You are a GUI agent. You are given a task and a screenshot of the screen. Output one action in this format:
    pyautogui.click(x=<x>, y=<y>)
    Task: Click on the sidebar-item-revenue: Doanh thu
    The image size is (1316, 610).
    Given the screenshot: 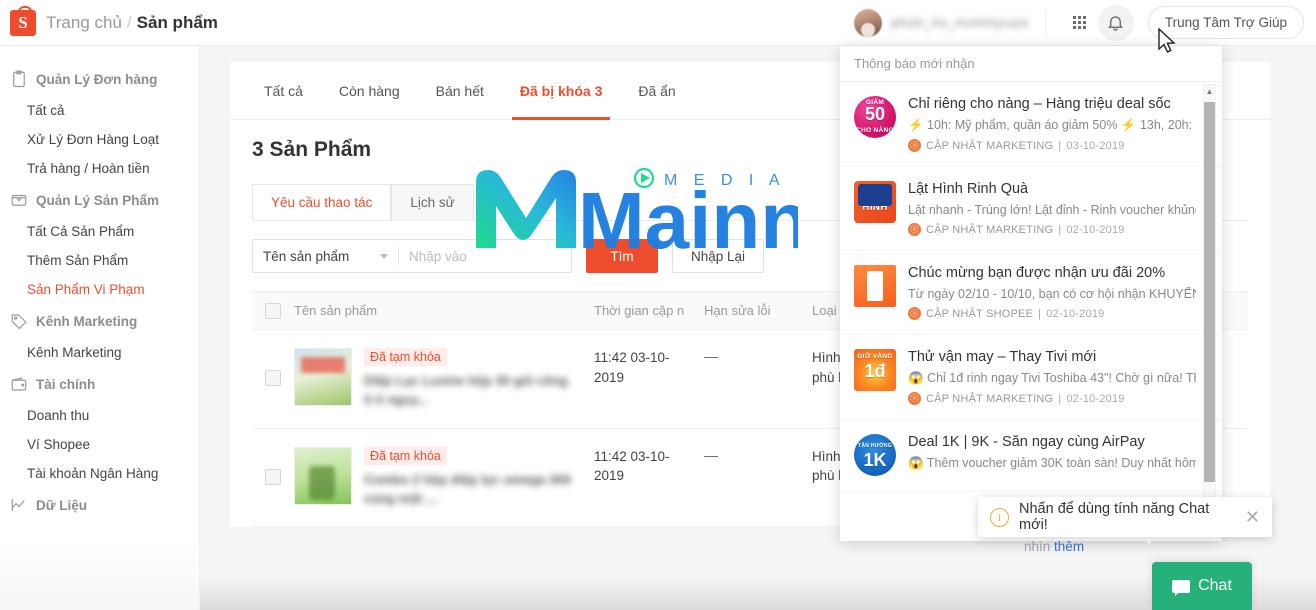 What is the action you would take?
    pyautogui.click(x=99, y=415)
    